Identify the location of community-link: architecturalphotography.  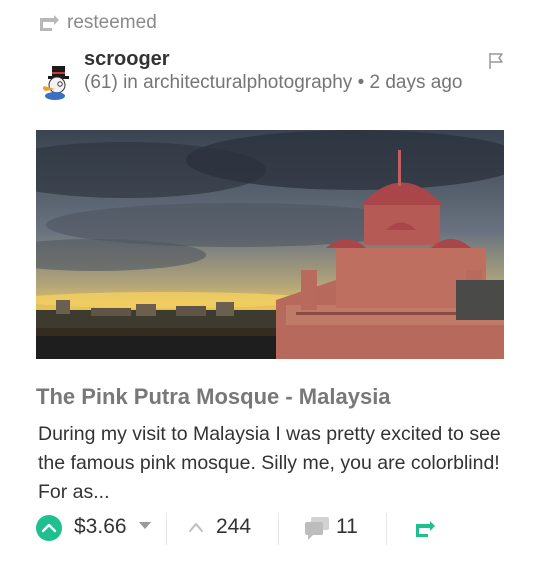
(247, 82).